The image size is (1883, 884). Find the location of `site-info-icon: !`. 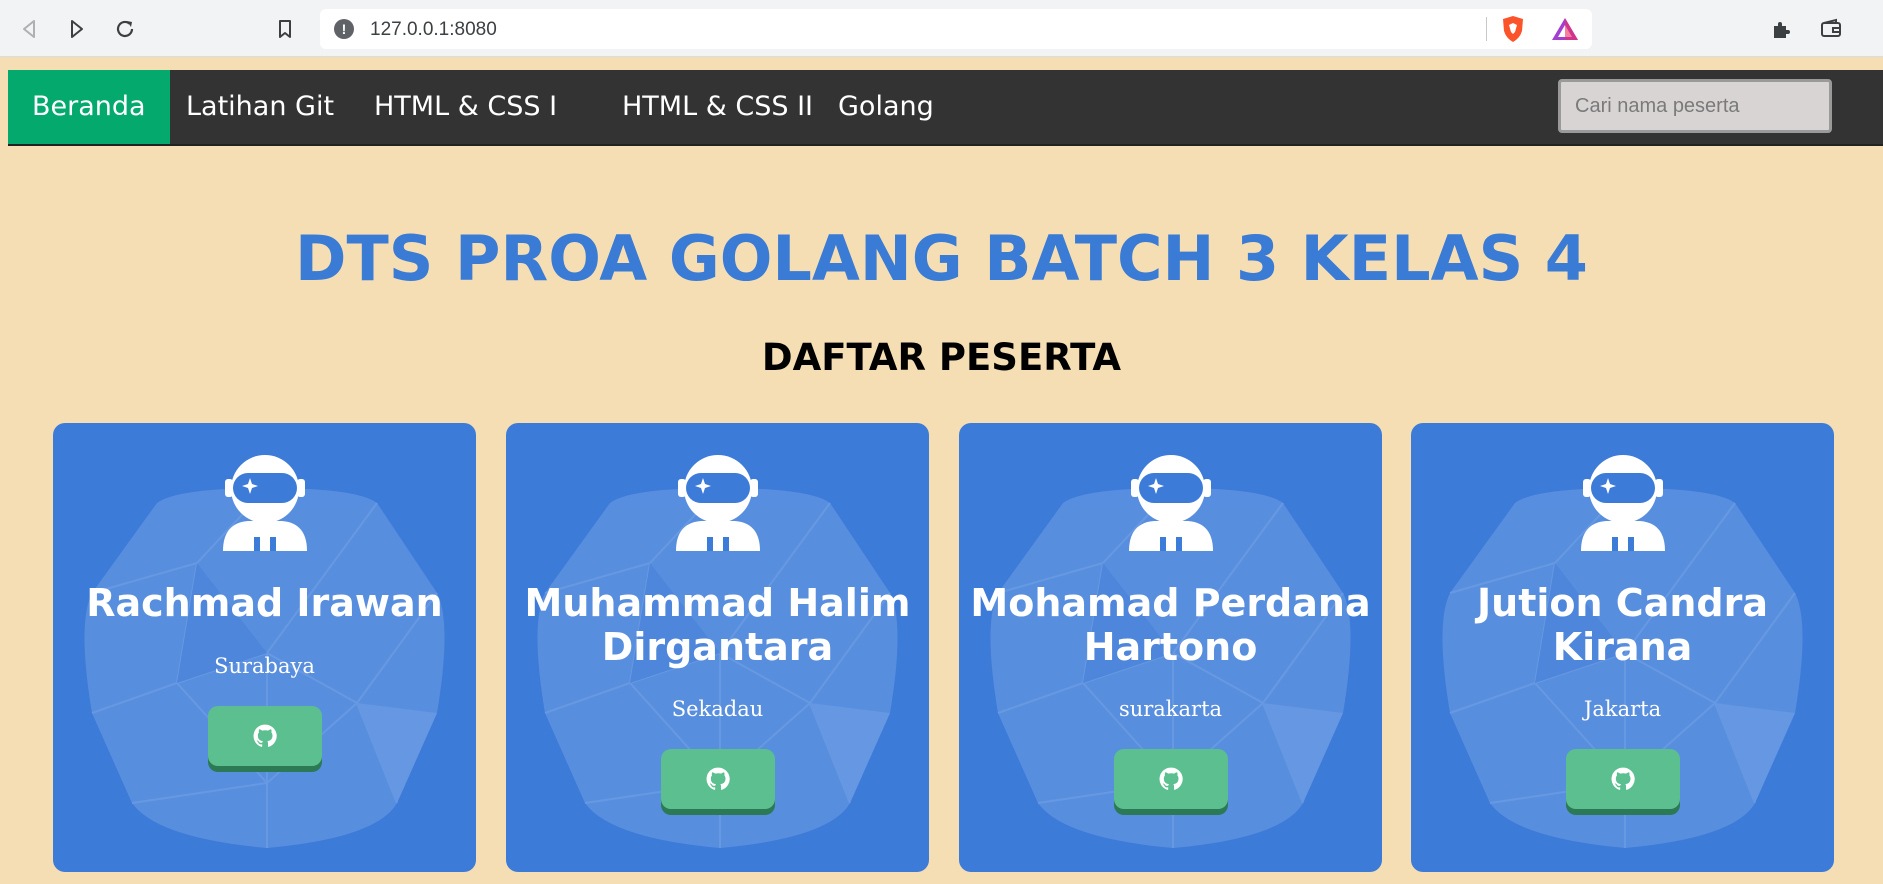

site-info-icon: ! is located at coordinates (344, 29).